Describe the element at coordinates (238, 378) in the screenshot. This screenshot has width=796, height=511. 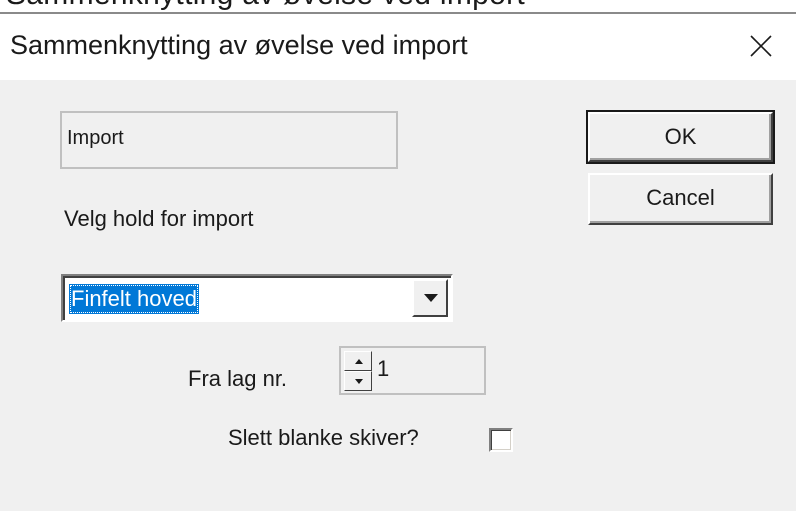
I see `layer-number-label: Fra lag nr.` at that location.